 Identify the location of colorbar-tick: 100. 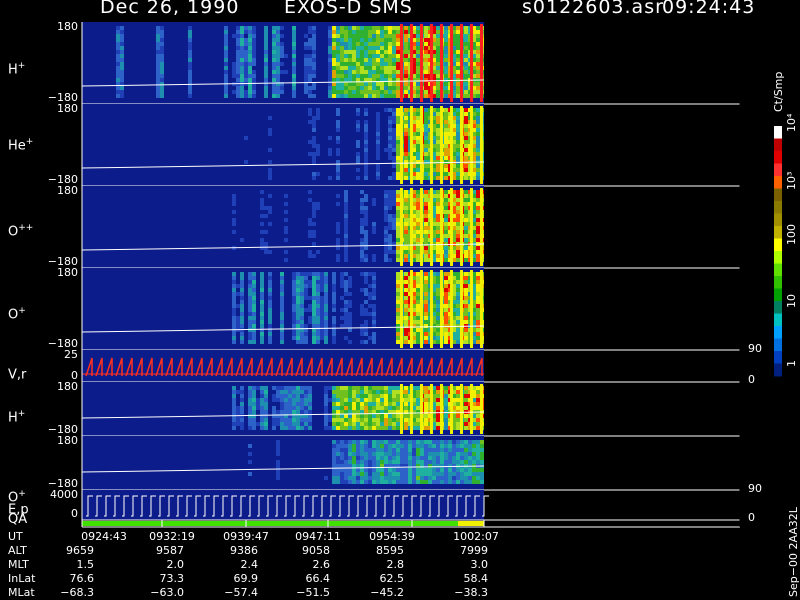
(791, 234).